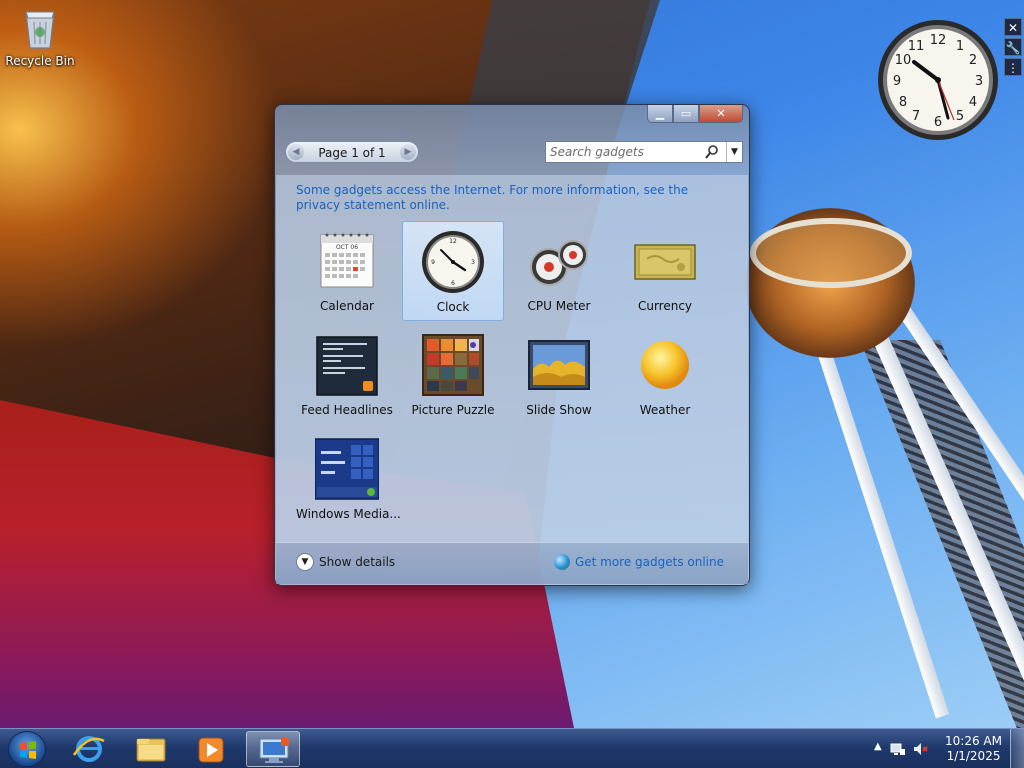  Describe the element at coordinates (665, 410) in the screenshot. I see `gadget-name: Weather` at that location.